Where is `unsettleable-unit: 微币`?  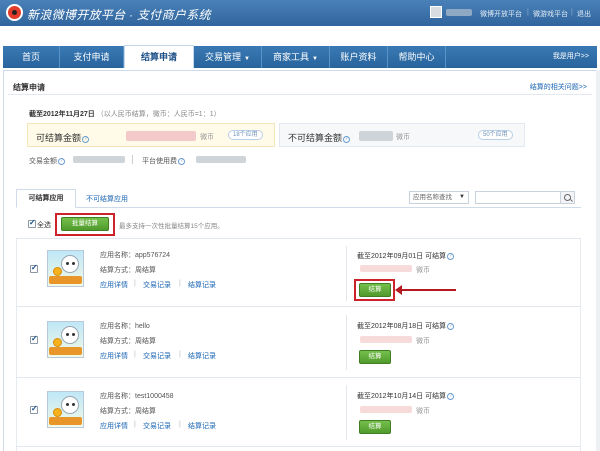
unsettleable-unit: 微币 is located at coordinates (403, 137).